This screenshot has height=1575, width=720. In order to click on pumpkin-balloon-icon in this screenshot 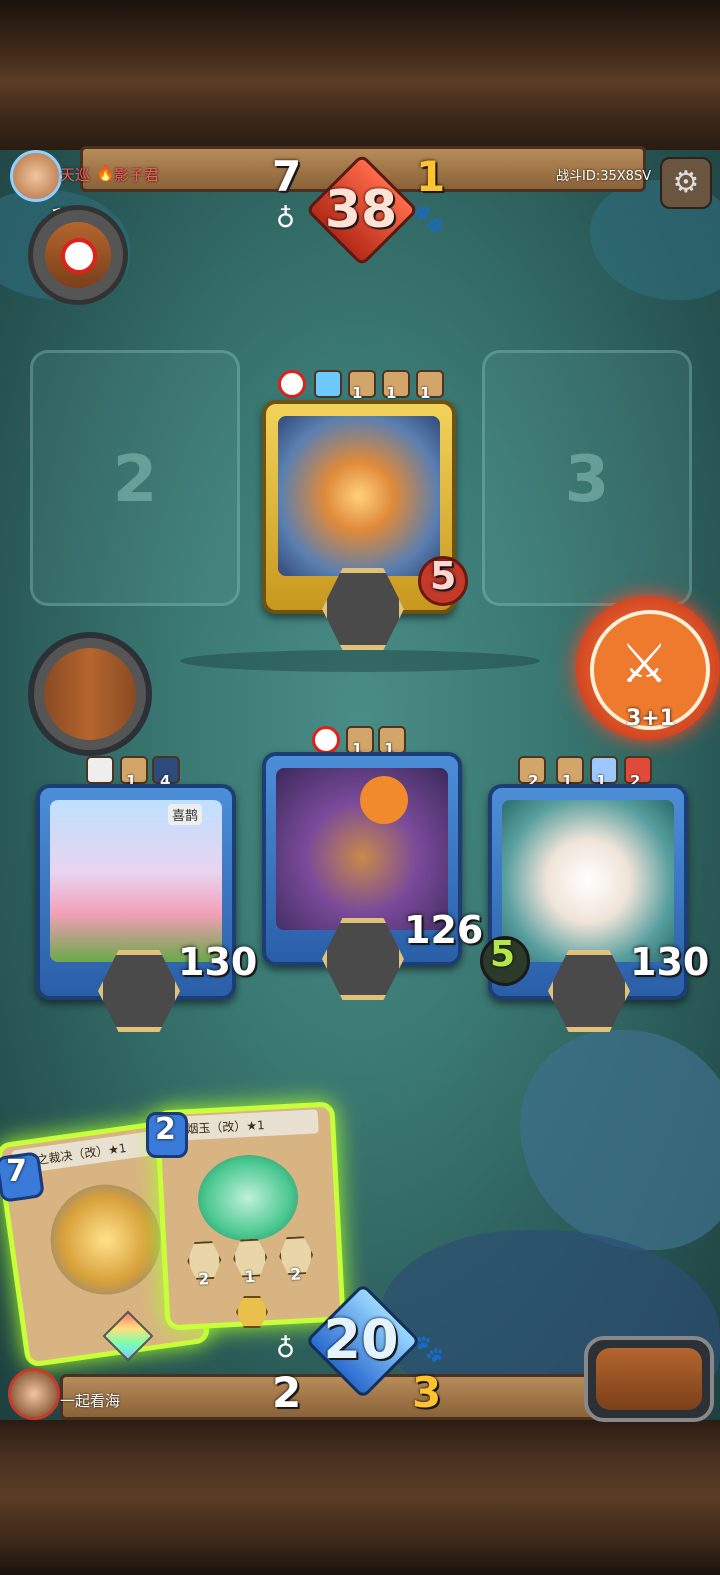, I will do `click(384, 800)`.